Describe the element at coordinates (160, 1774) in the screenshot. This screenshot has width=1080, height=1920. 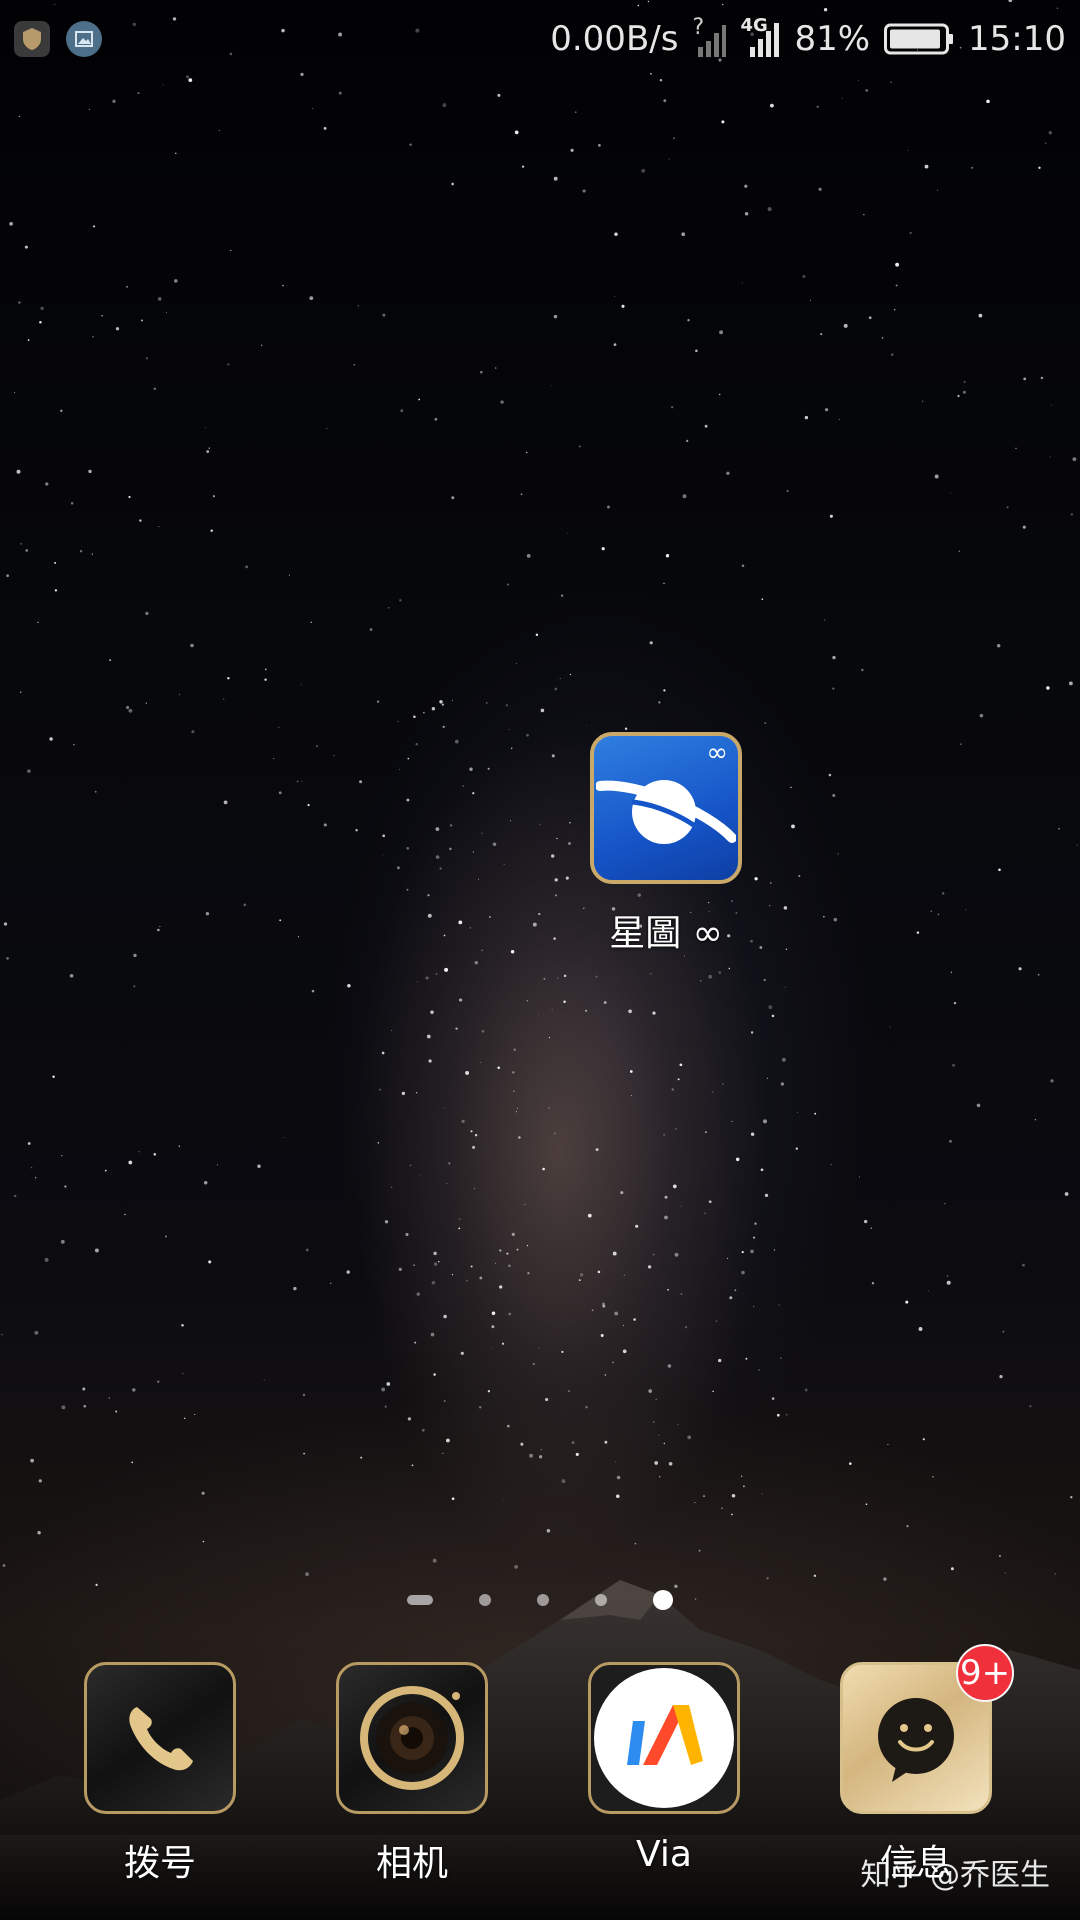
I see `app-phone: 拨号` at that location.